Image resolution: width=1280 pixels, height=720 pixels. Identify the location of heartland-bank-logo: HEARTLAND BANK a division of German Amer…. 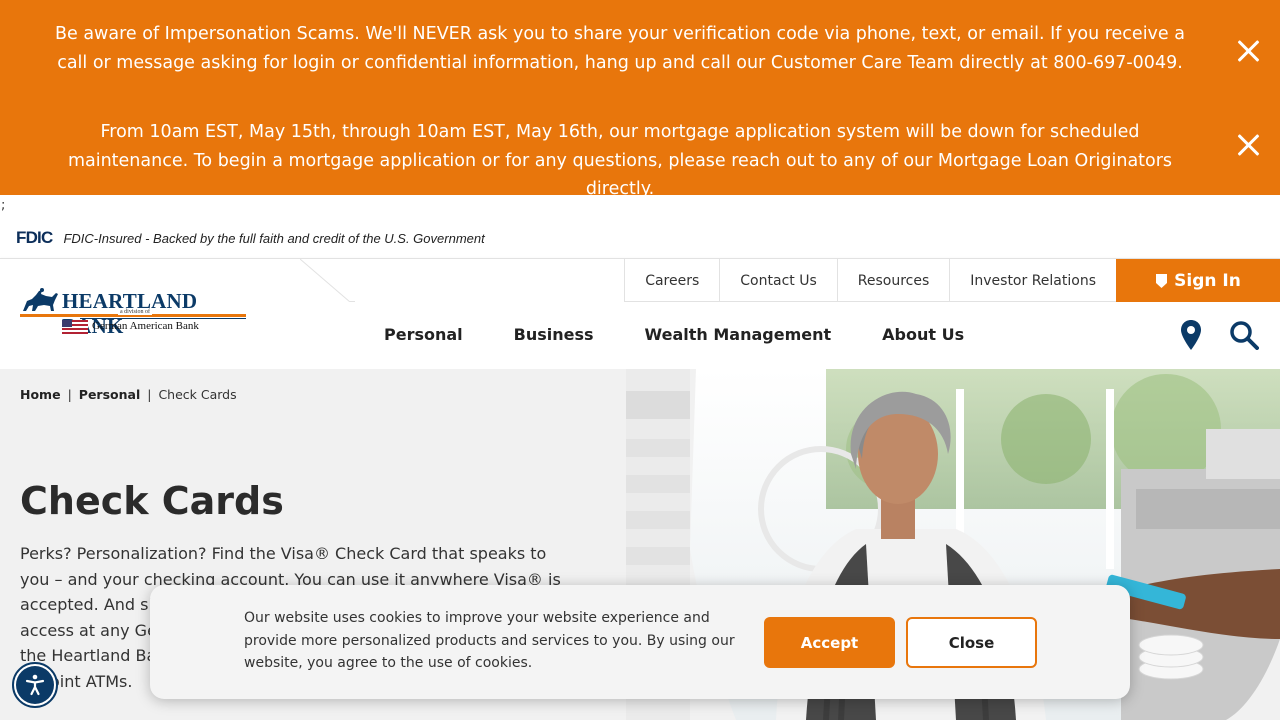
(135, 315).